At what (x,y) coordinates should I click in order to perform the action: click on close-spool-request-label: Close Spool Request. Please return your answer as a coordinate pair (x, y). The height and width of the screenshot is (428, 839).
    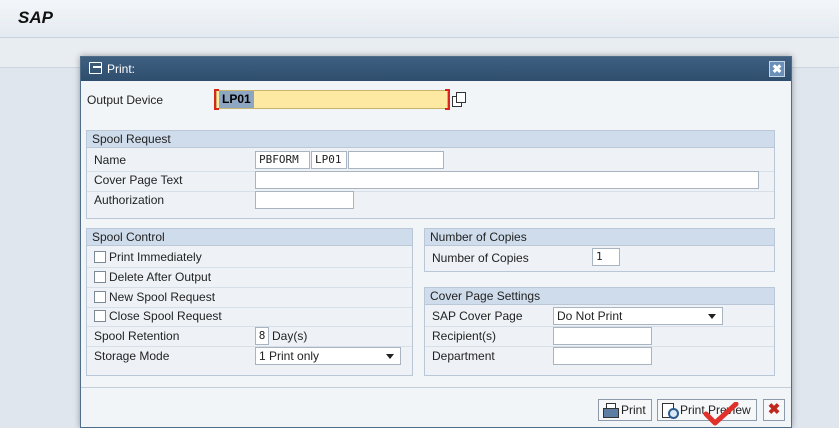
    Looking at the image, I should click on (165, 316).